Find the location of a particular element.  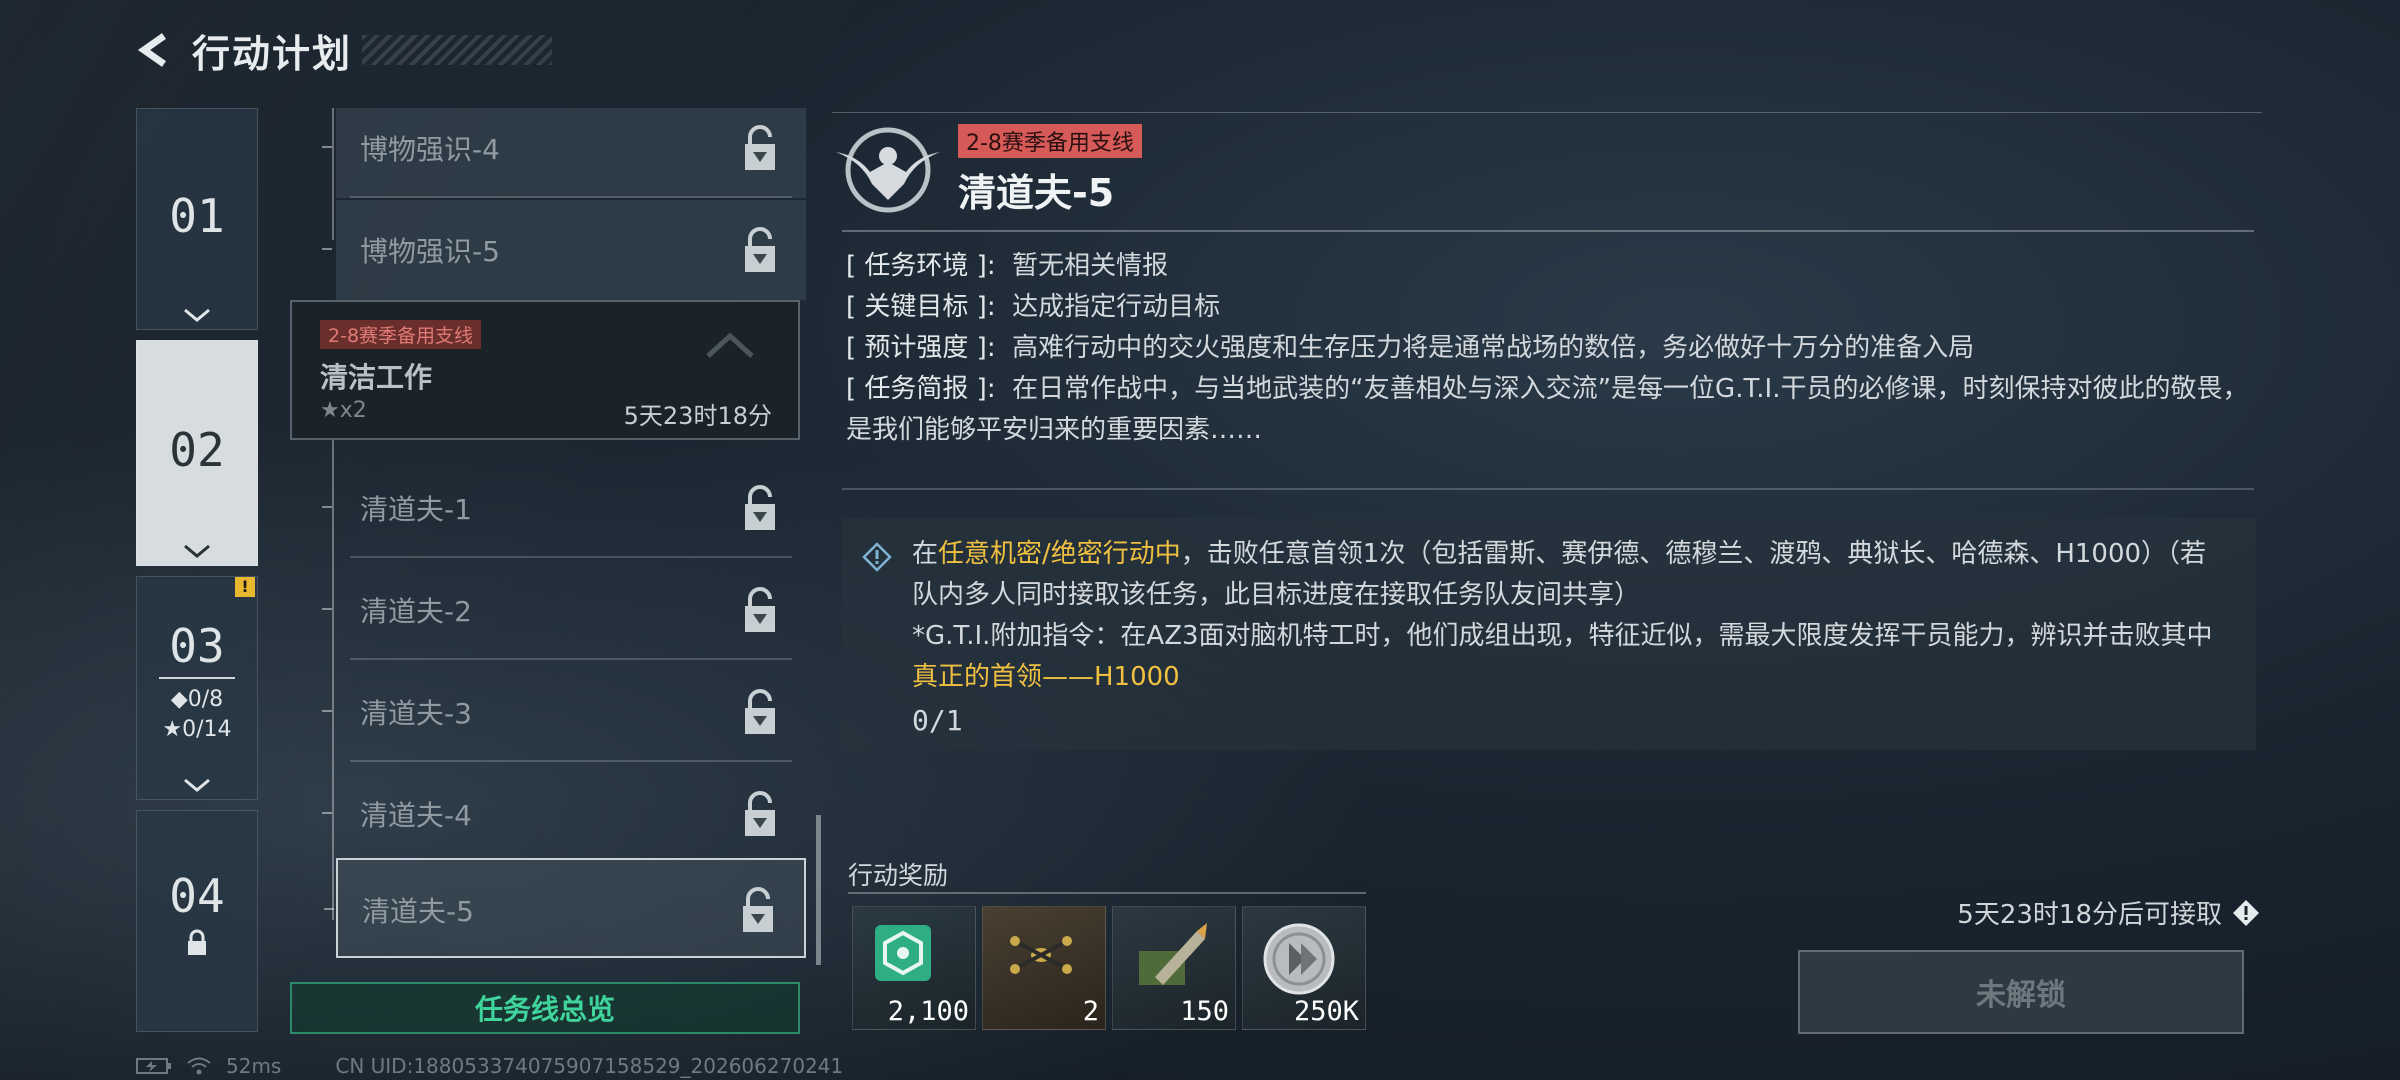

chapter-tab-03: ! 03 ◆0/8 ★0/14 is located at coordinates (197, 688).